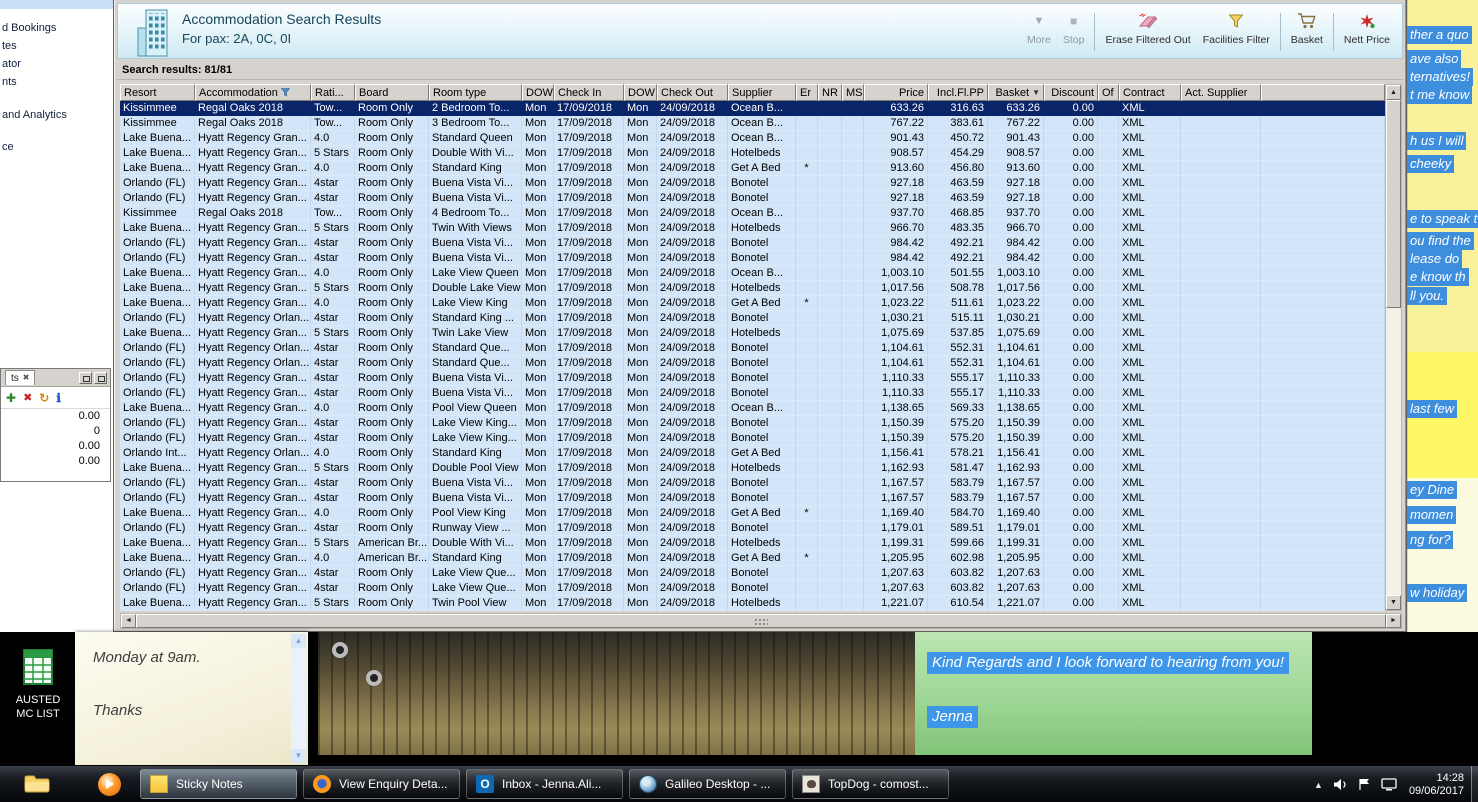  Describe the element at coordinates (958, 108) in the screenshot. I see `table-cell: 316.63` at that location.